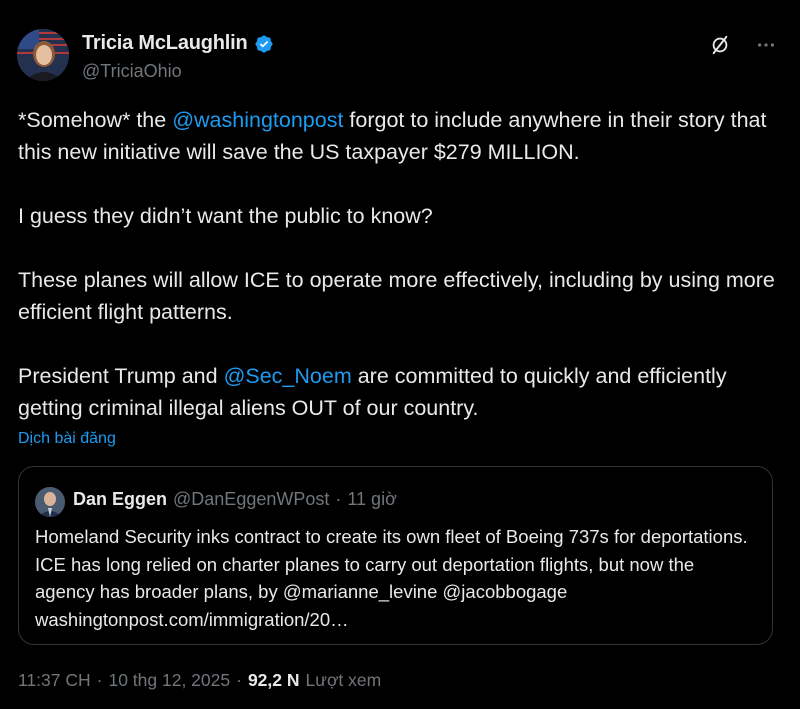  Describe the element at coordinates (95, 120) in the screenshot. I see `tweet-text-p1-pre: *Somehow* the` at that location.